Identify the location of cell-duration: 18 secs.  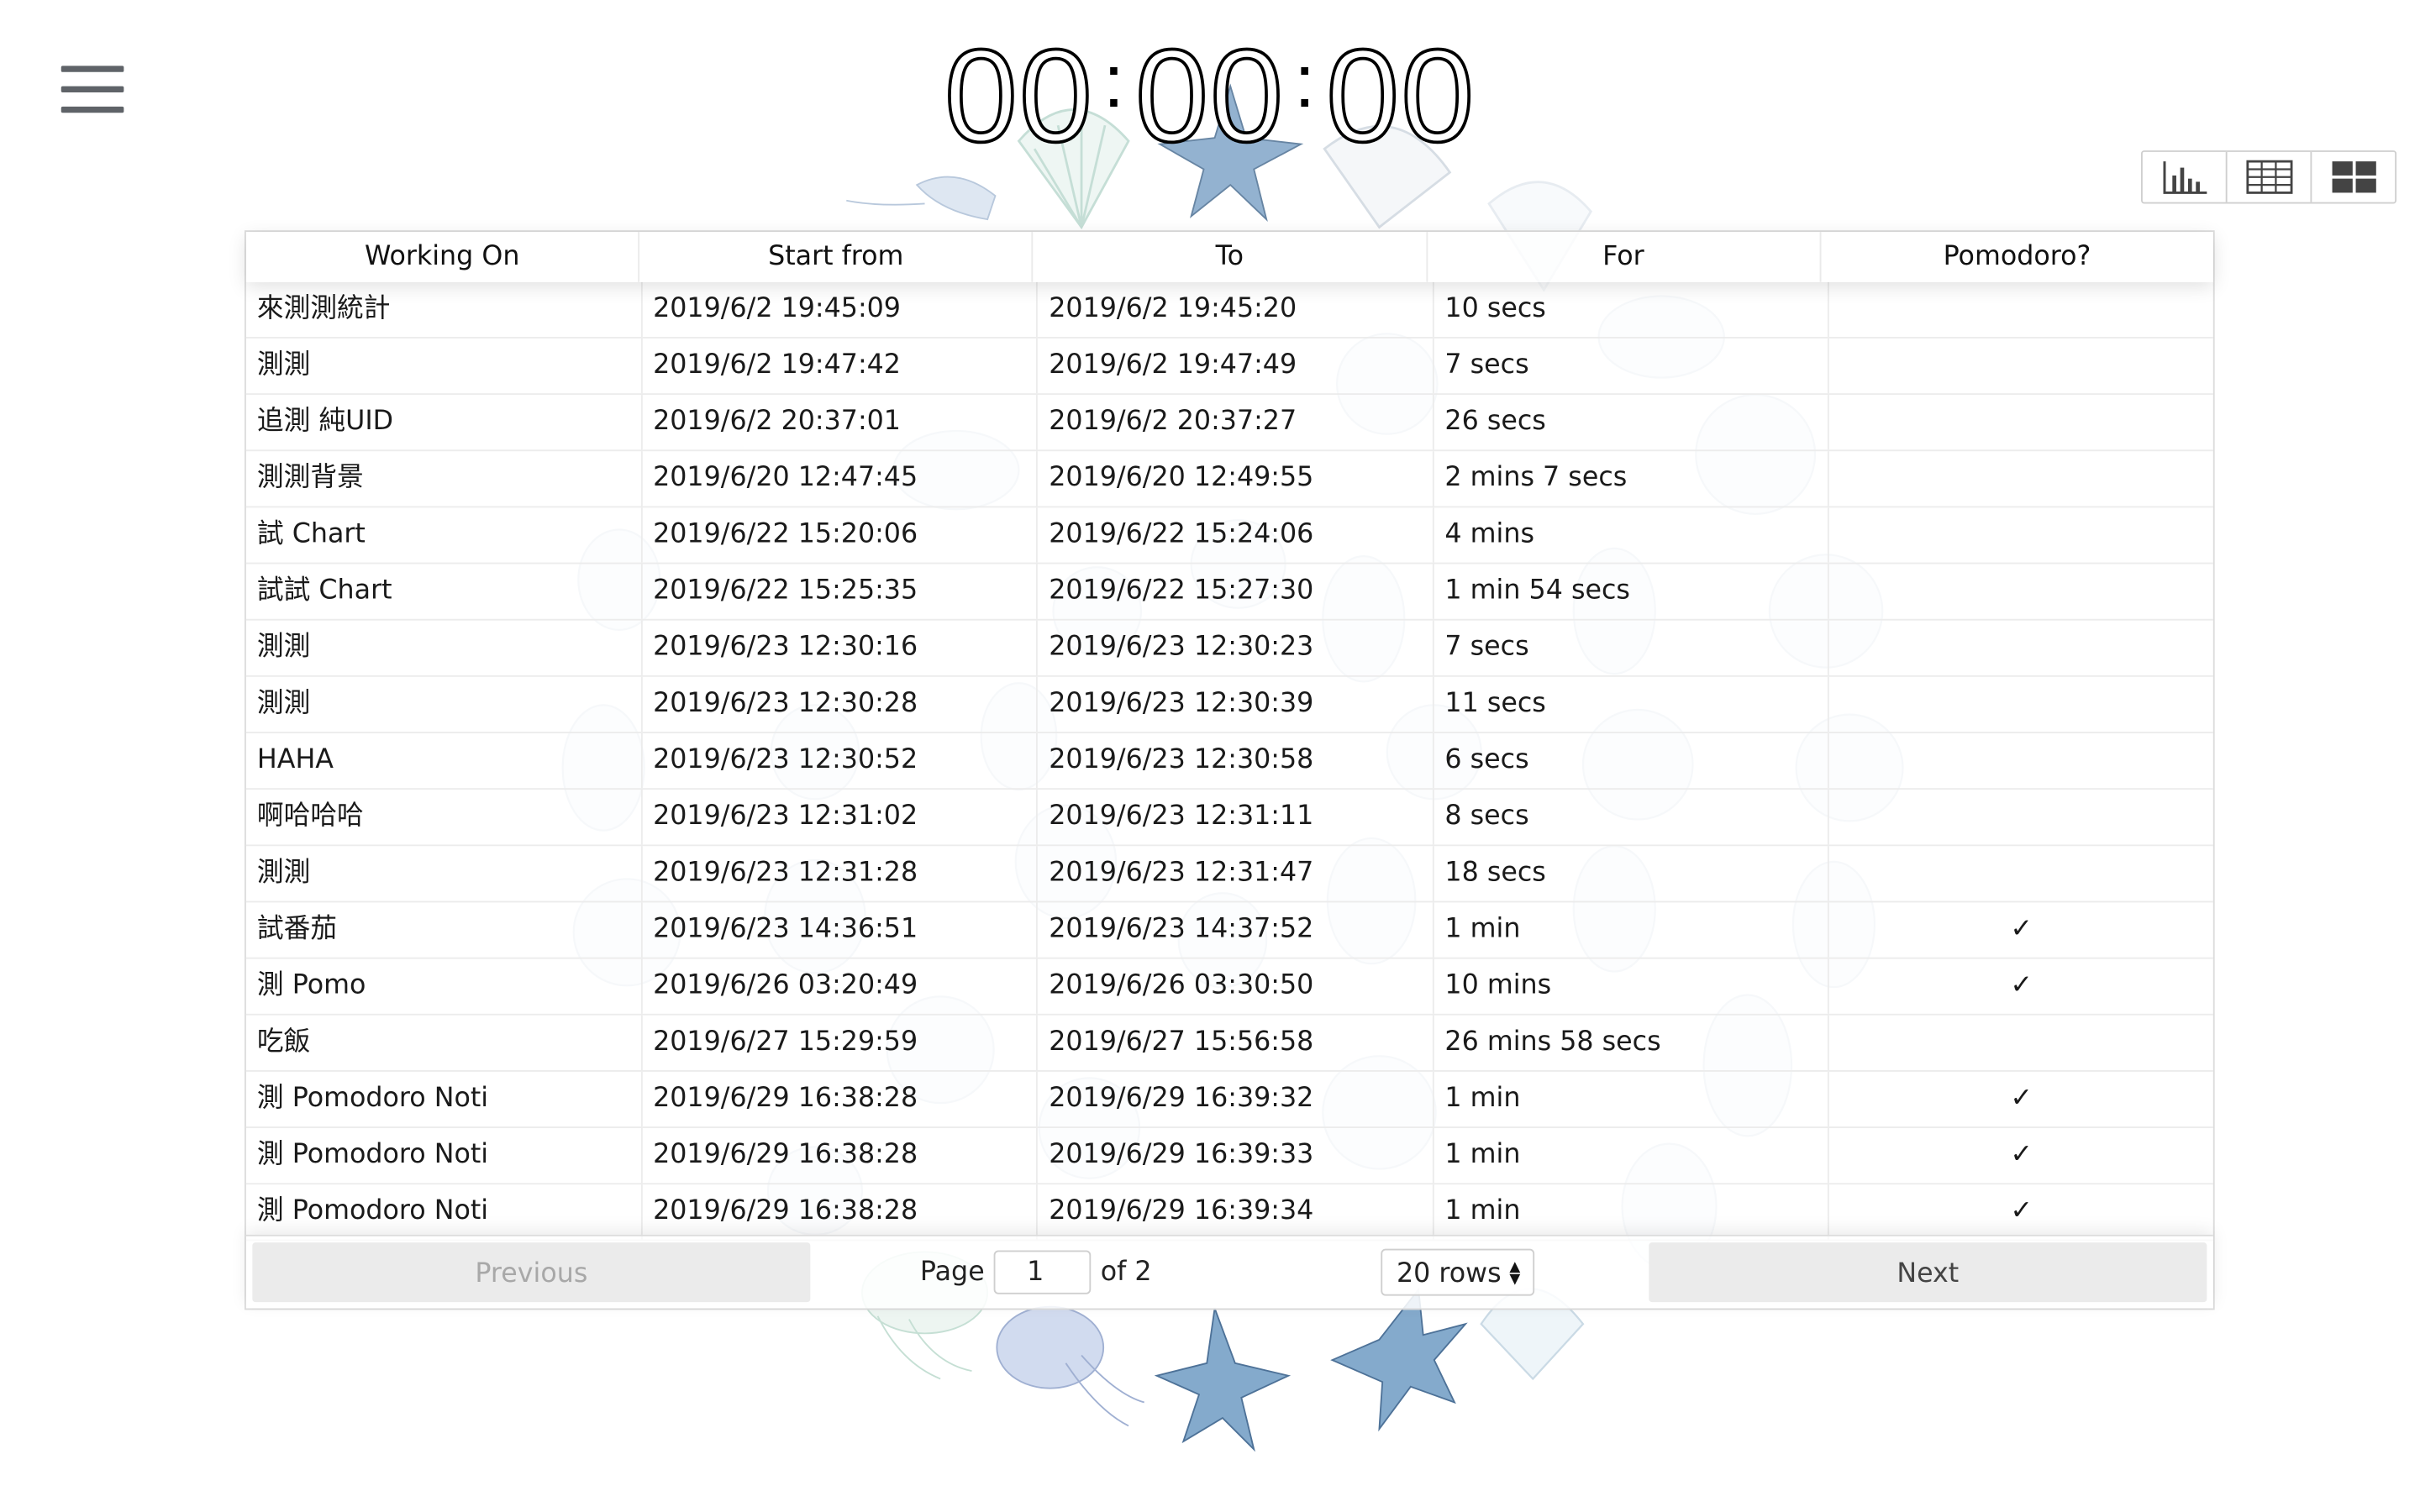
(1632, 873).